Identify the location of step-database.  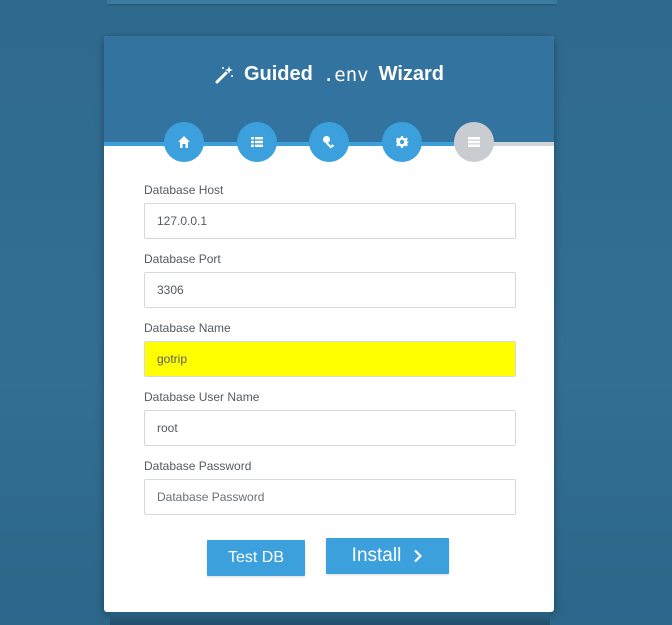
(474, 142).